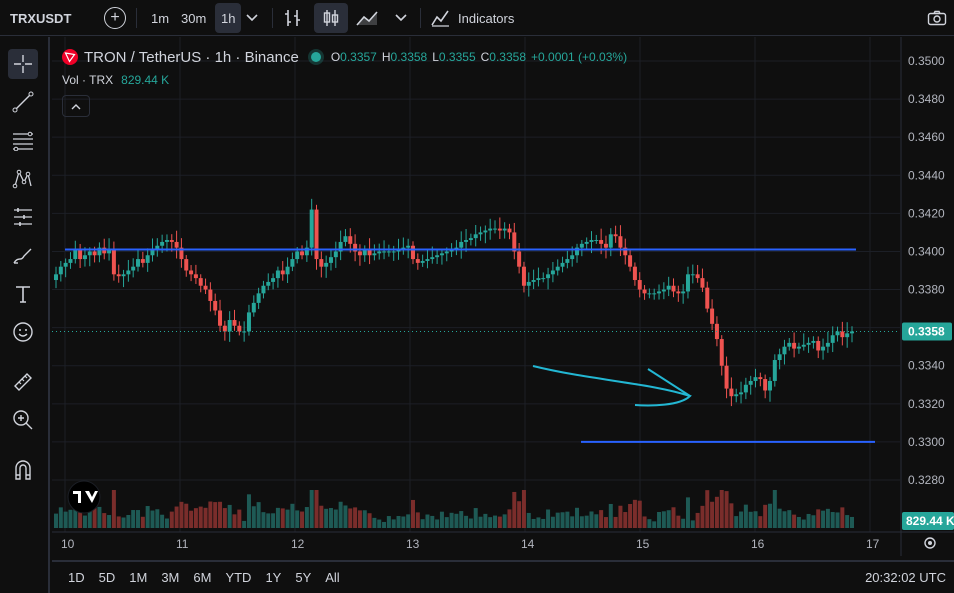 This screenshot has width=954, height=593. What do you see at coordinates (937, 18) in the screenshot?
I see `camera-icon` at bounding box center [937, 18].